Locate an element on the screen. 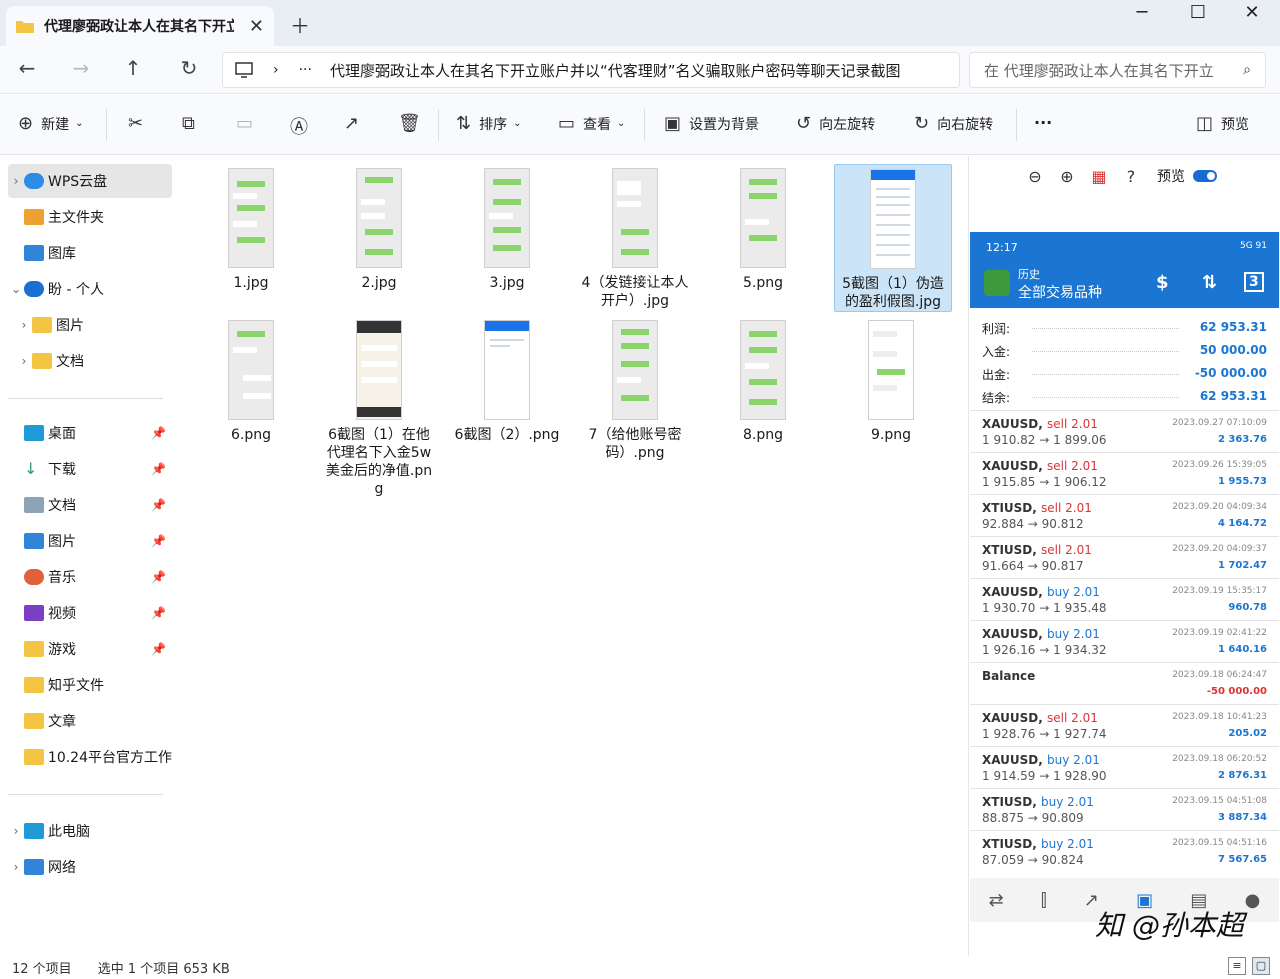 The width and height of the screenshot is (1280, 979). maximize-button: ☐ is located at coordinates (1198, 12).